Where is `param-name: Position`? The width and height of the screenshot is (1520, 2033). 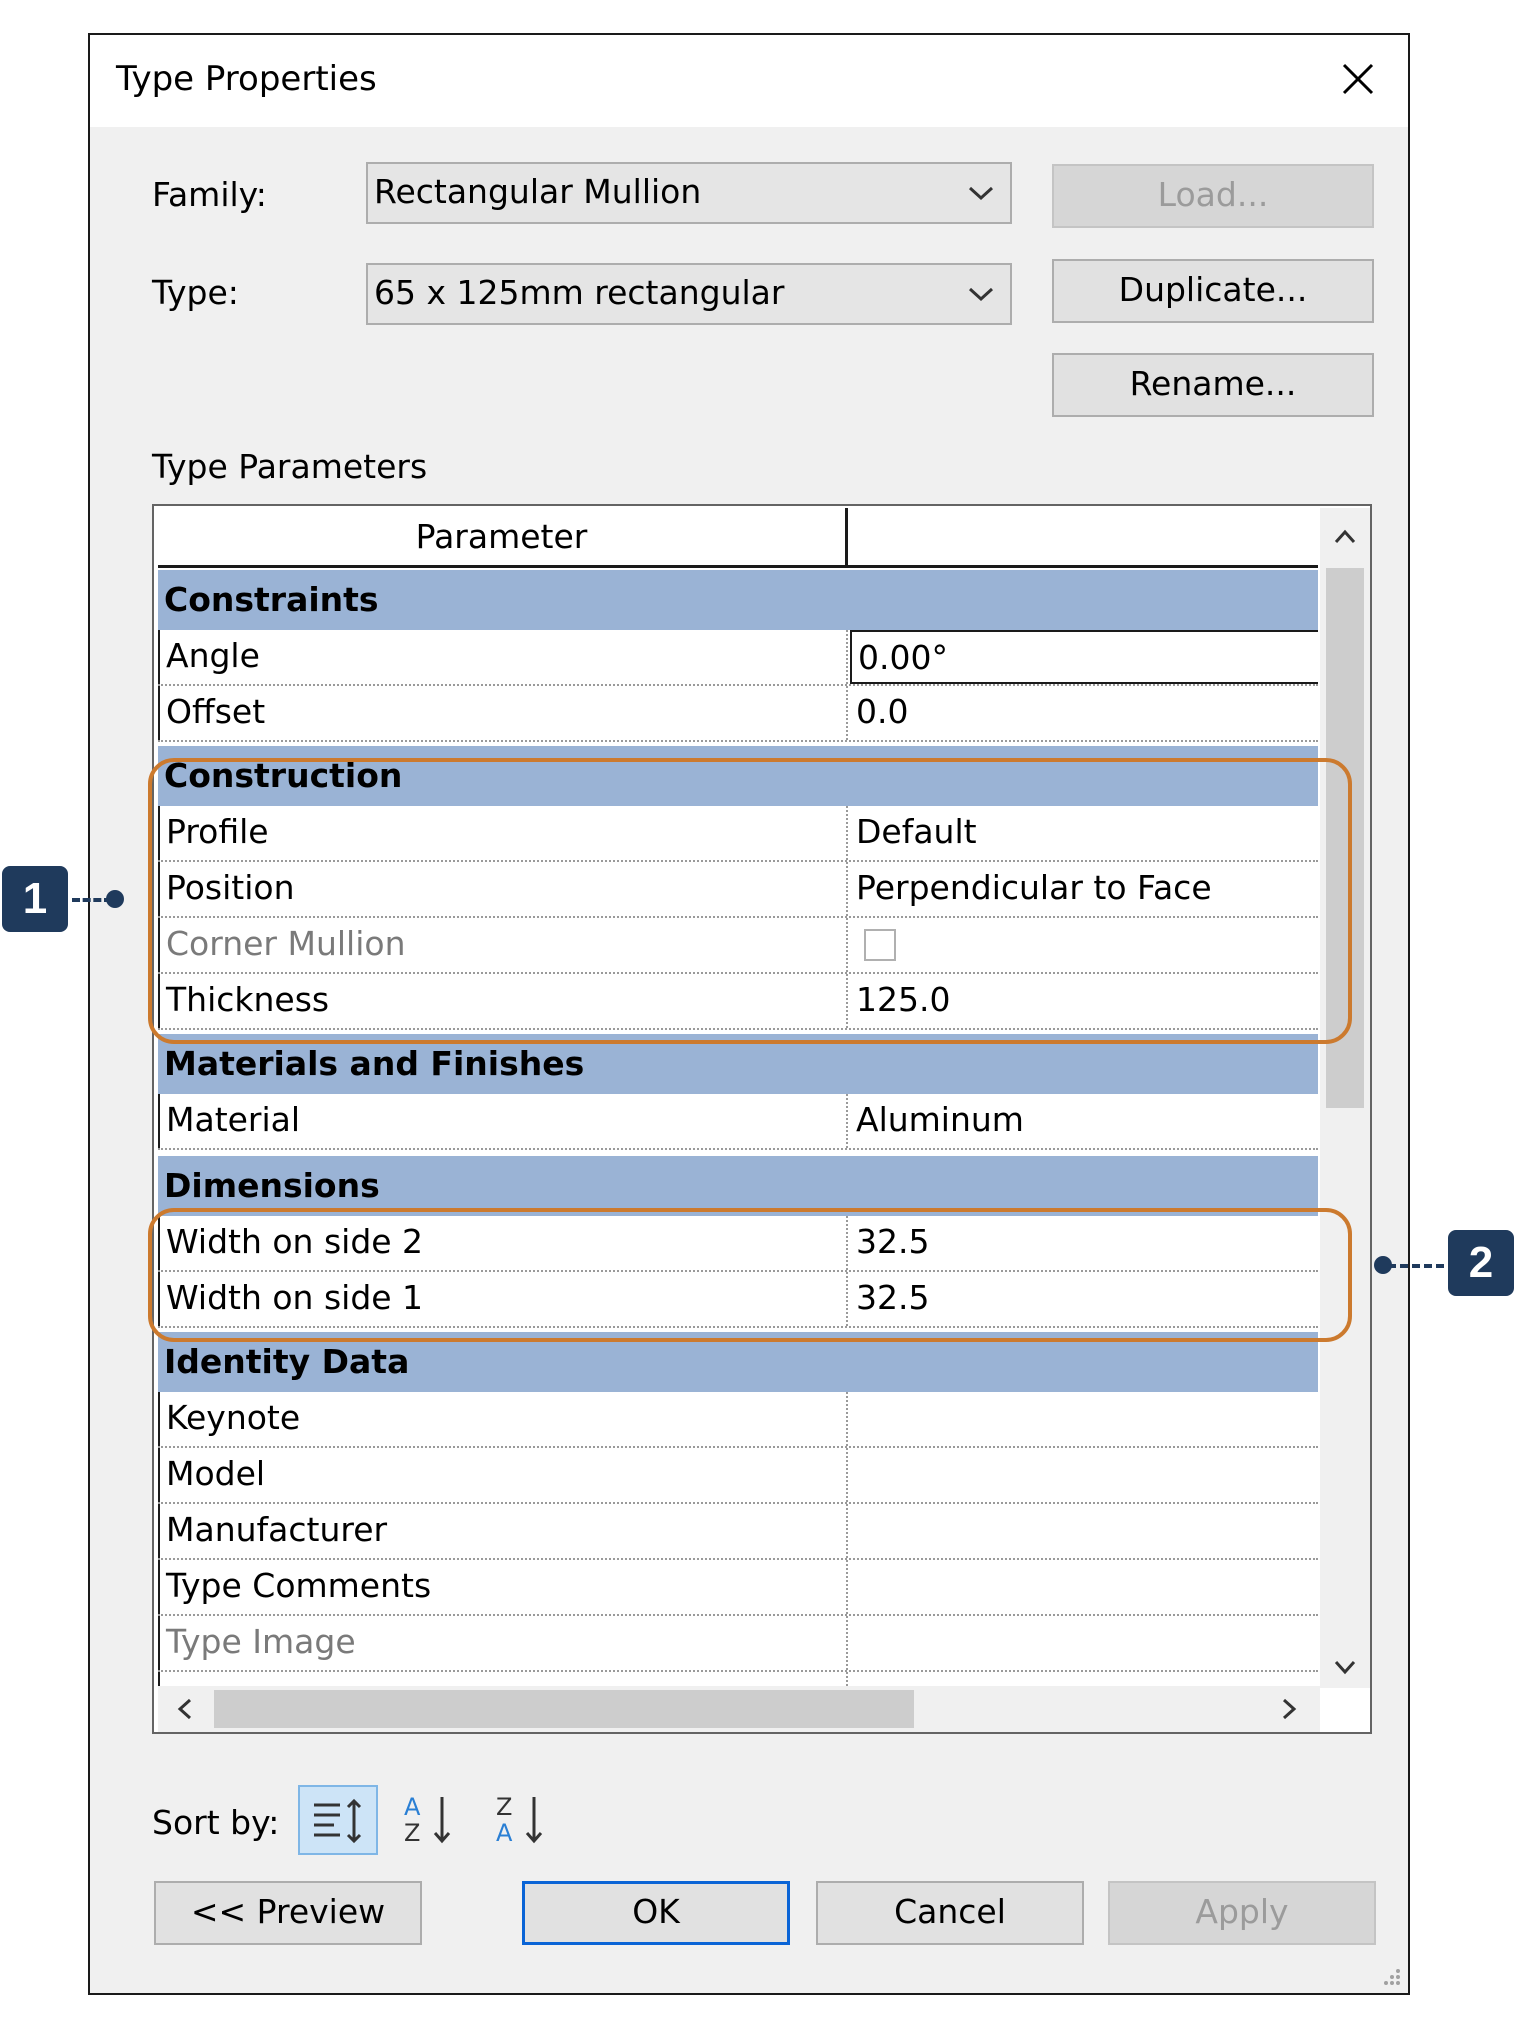
param-name: Position is located at coordinates (503, 889).